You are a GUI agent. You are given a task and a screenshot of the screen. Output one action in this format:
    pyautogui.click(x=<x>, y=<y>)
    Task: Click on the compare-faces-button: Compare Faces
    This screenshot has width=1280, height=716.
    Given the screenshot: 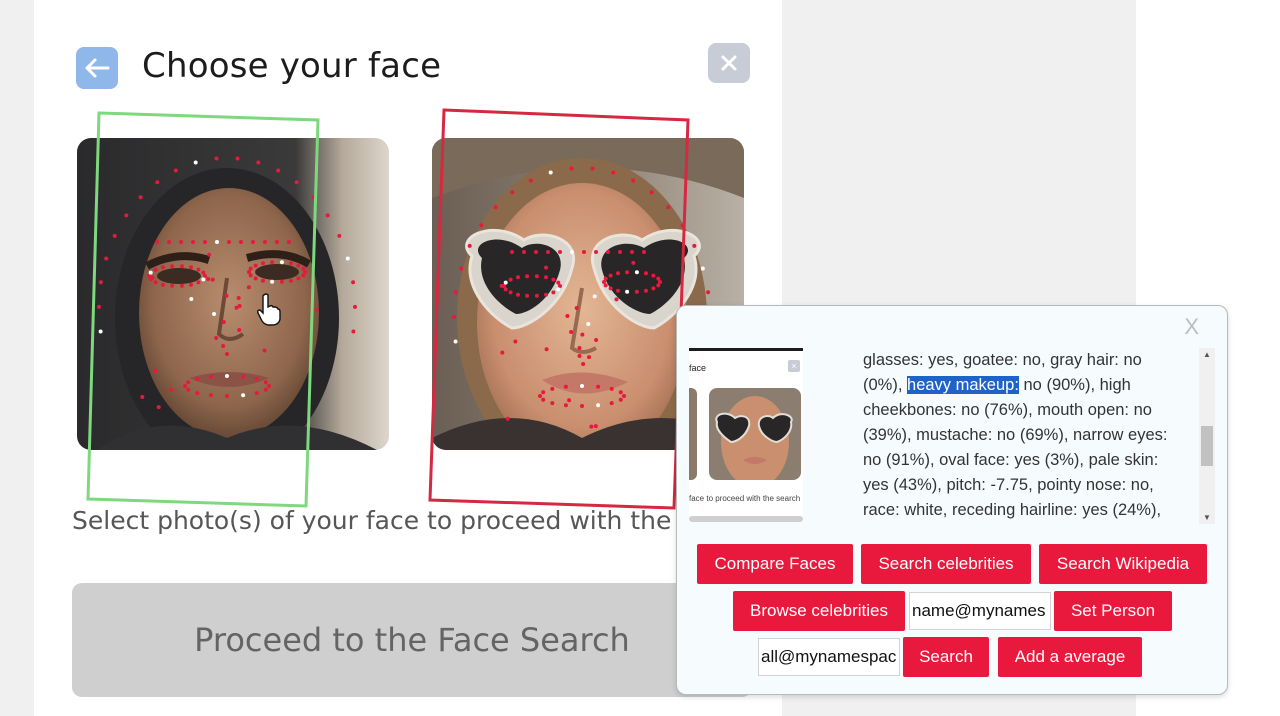 What is the action you would take?
    pyautogui.click(x=775, y=564)
    